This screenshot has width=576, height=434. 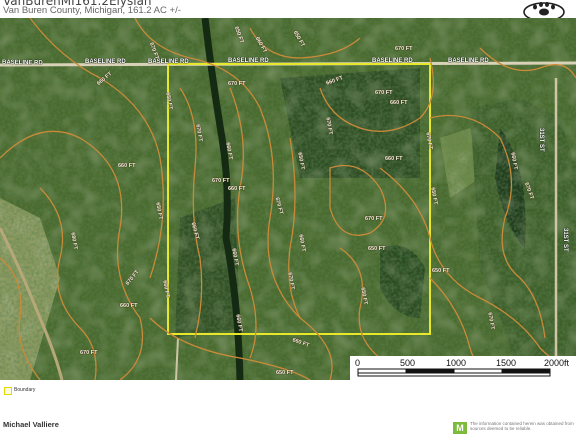 What do you see at coordinates (506, 363) in the screenshot?
I see `scale-tick-label: 1500` at bounding box center [506, 363].